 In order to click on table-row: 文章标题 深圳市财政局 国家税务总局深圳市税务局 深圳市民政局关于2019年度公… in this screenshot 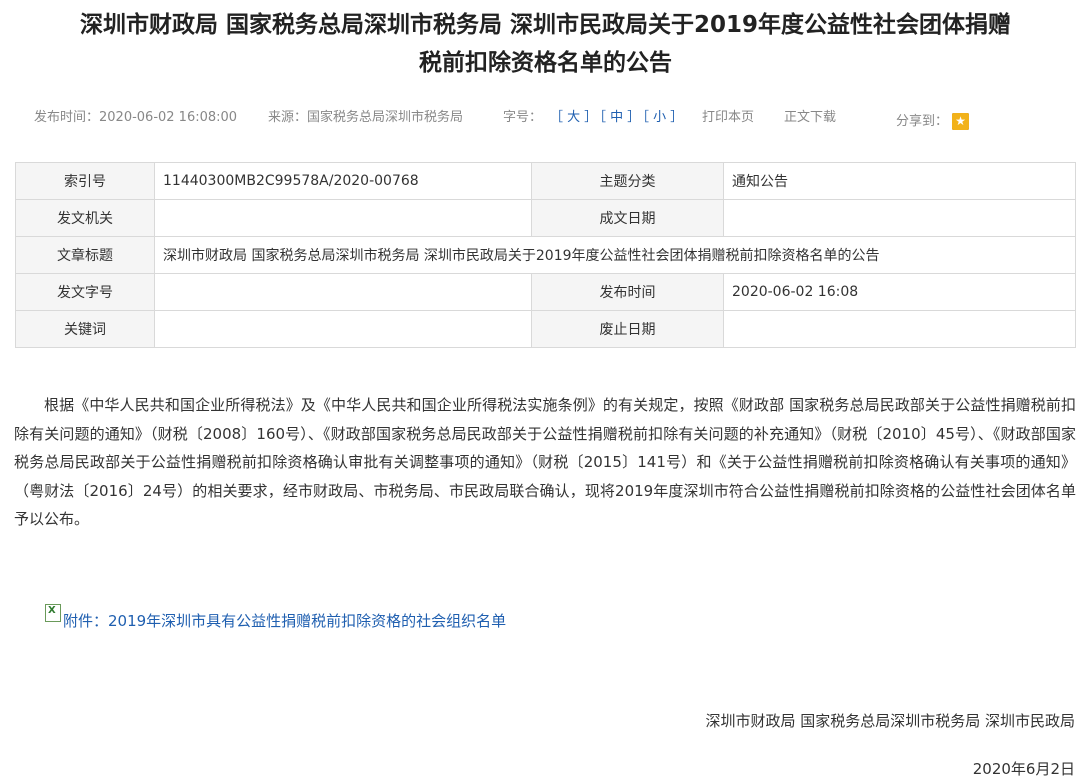, I will do `click(545, 255)`.